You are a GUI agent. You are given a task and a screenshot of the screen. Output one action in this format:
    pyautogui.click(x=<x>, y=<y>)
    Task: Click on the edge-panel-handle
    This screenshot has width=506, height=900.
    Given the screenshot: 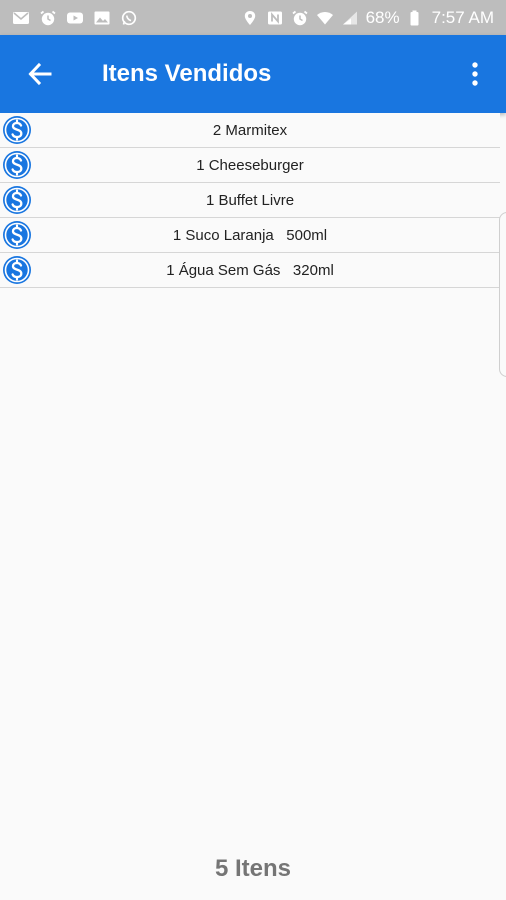 What is the action you would take?
    pyautogui.click(x=502, y=294)
    